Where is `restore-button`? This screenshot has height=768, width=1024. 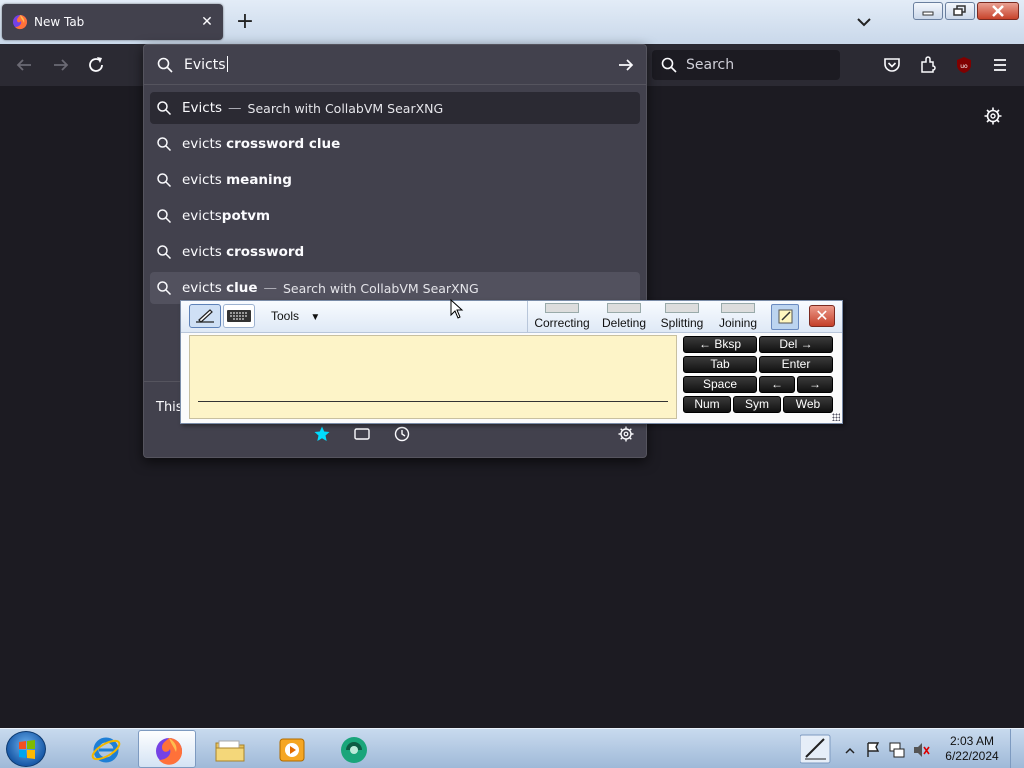
restore-button is located at coordinates (960, 11).